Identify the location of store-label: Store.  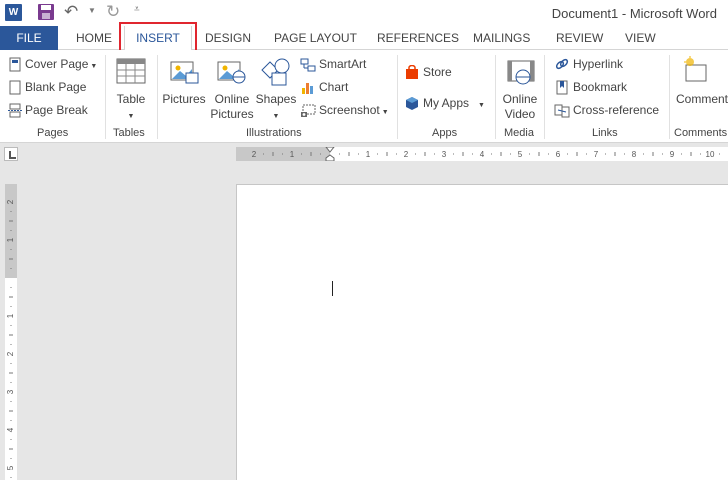
(437, 72).